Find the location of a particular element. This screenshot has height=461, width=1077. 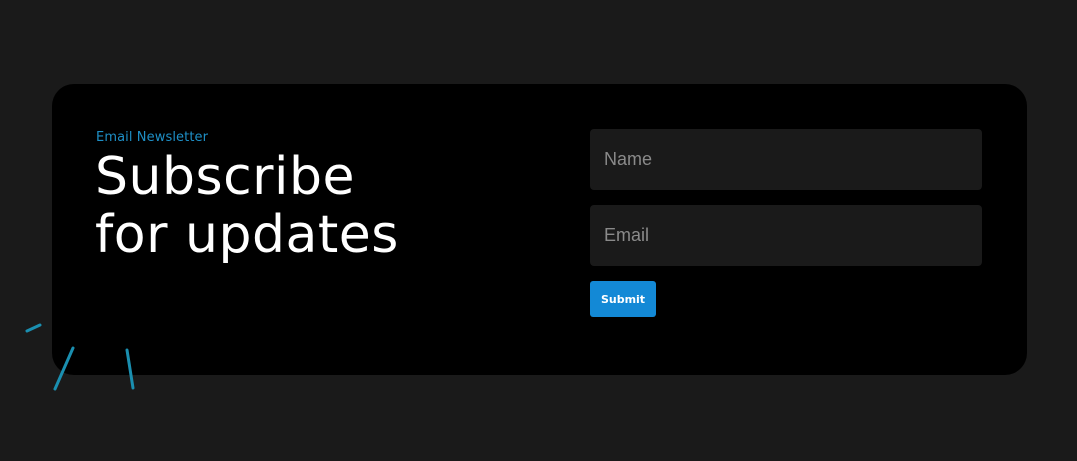

headline-line-2: for updates is located at coordinates (247, 235).